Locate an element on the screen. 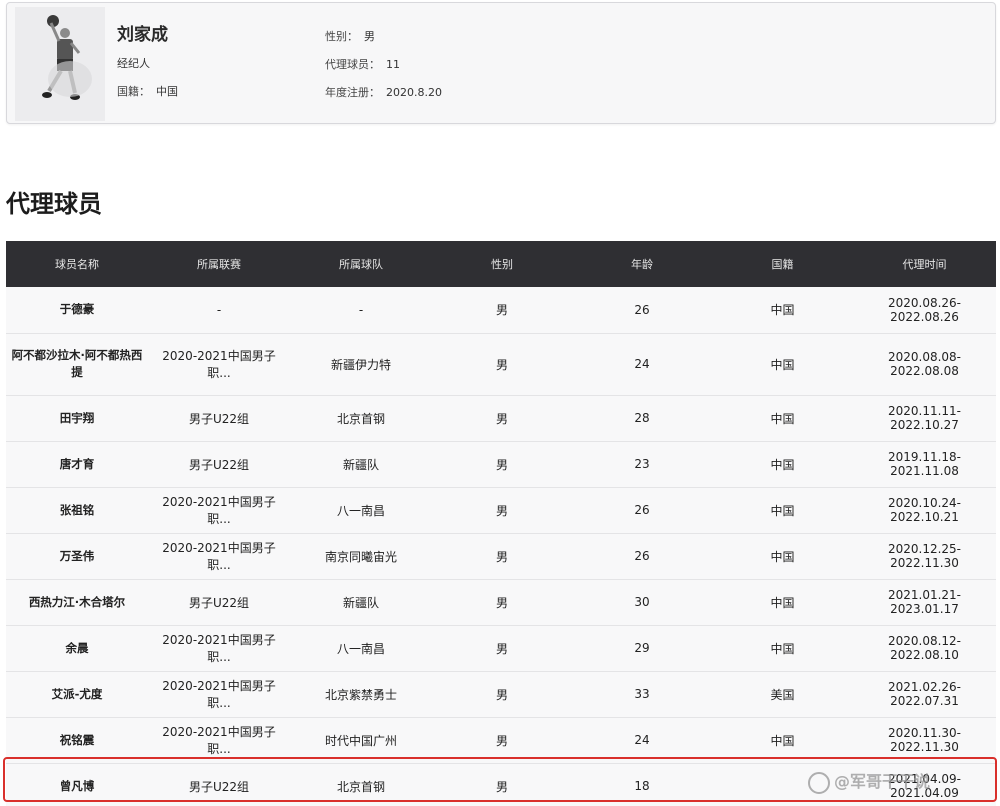 This screenshot has width=1000, height=806. cell-age: 33 is located at coordinates (642, 694).